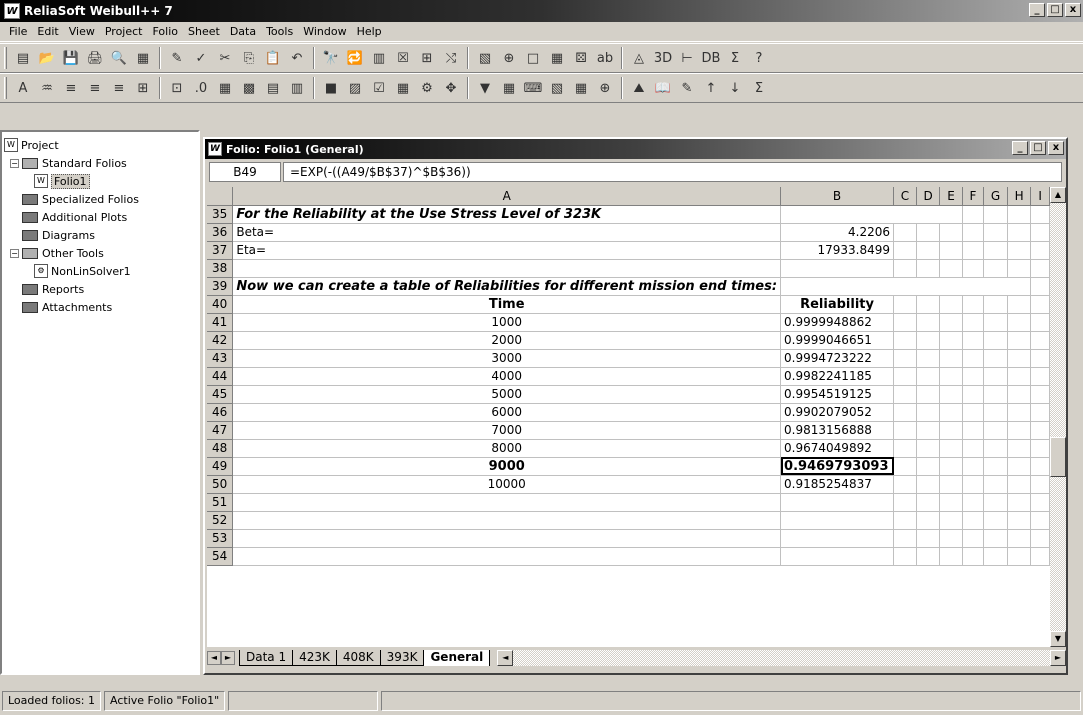 Image resolution: width=1083 pixels, height=715 pixels. I want to click on table-icon: ▥, so click(379, 58).